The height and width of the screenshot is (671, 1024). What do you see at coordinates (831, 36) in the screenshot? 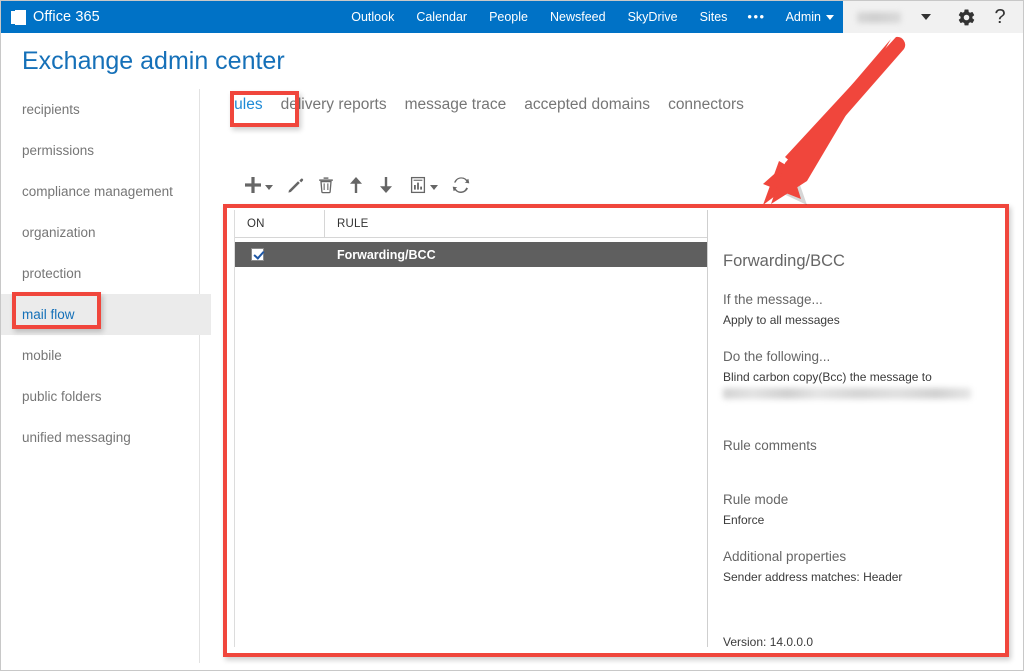
I see `admin-active-marker` at bounding box center [831, 36].